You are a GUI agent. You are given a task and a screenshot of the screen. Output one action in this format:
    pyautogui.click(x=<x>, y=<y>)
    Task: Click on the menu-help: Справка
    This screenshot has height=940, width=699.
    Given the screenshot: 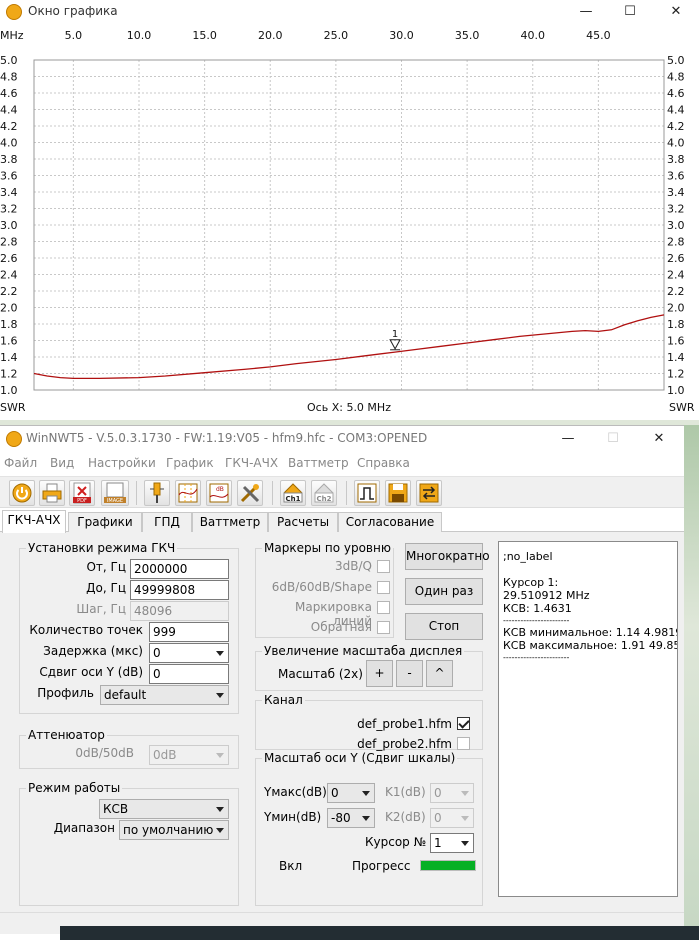 What is the action you would take?
    pyautogui.click(x=383, y=463)
    